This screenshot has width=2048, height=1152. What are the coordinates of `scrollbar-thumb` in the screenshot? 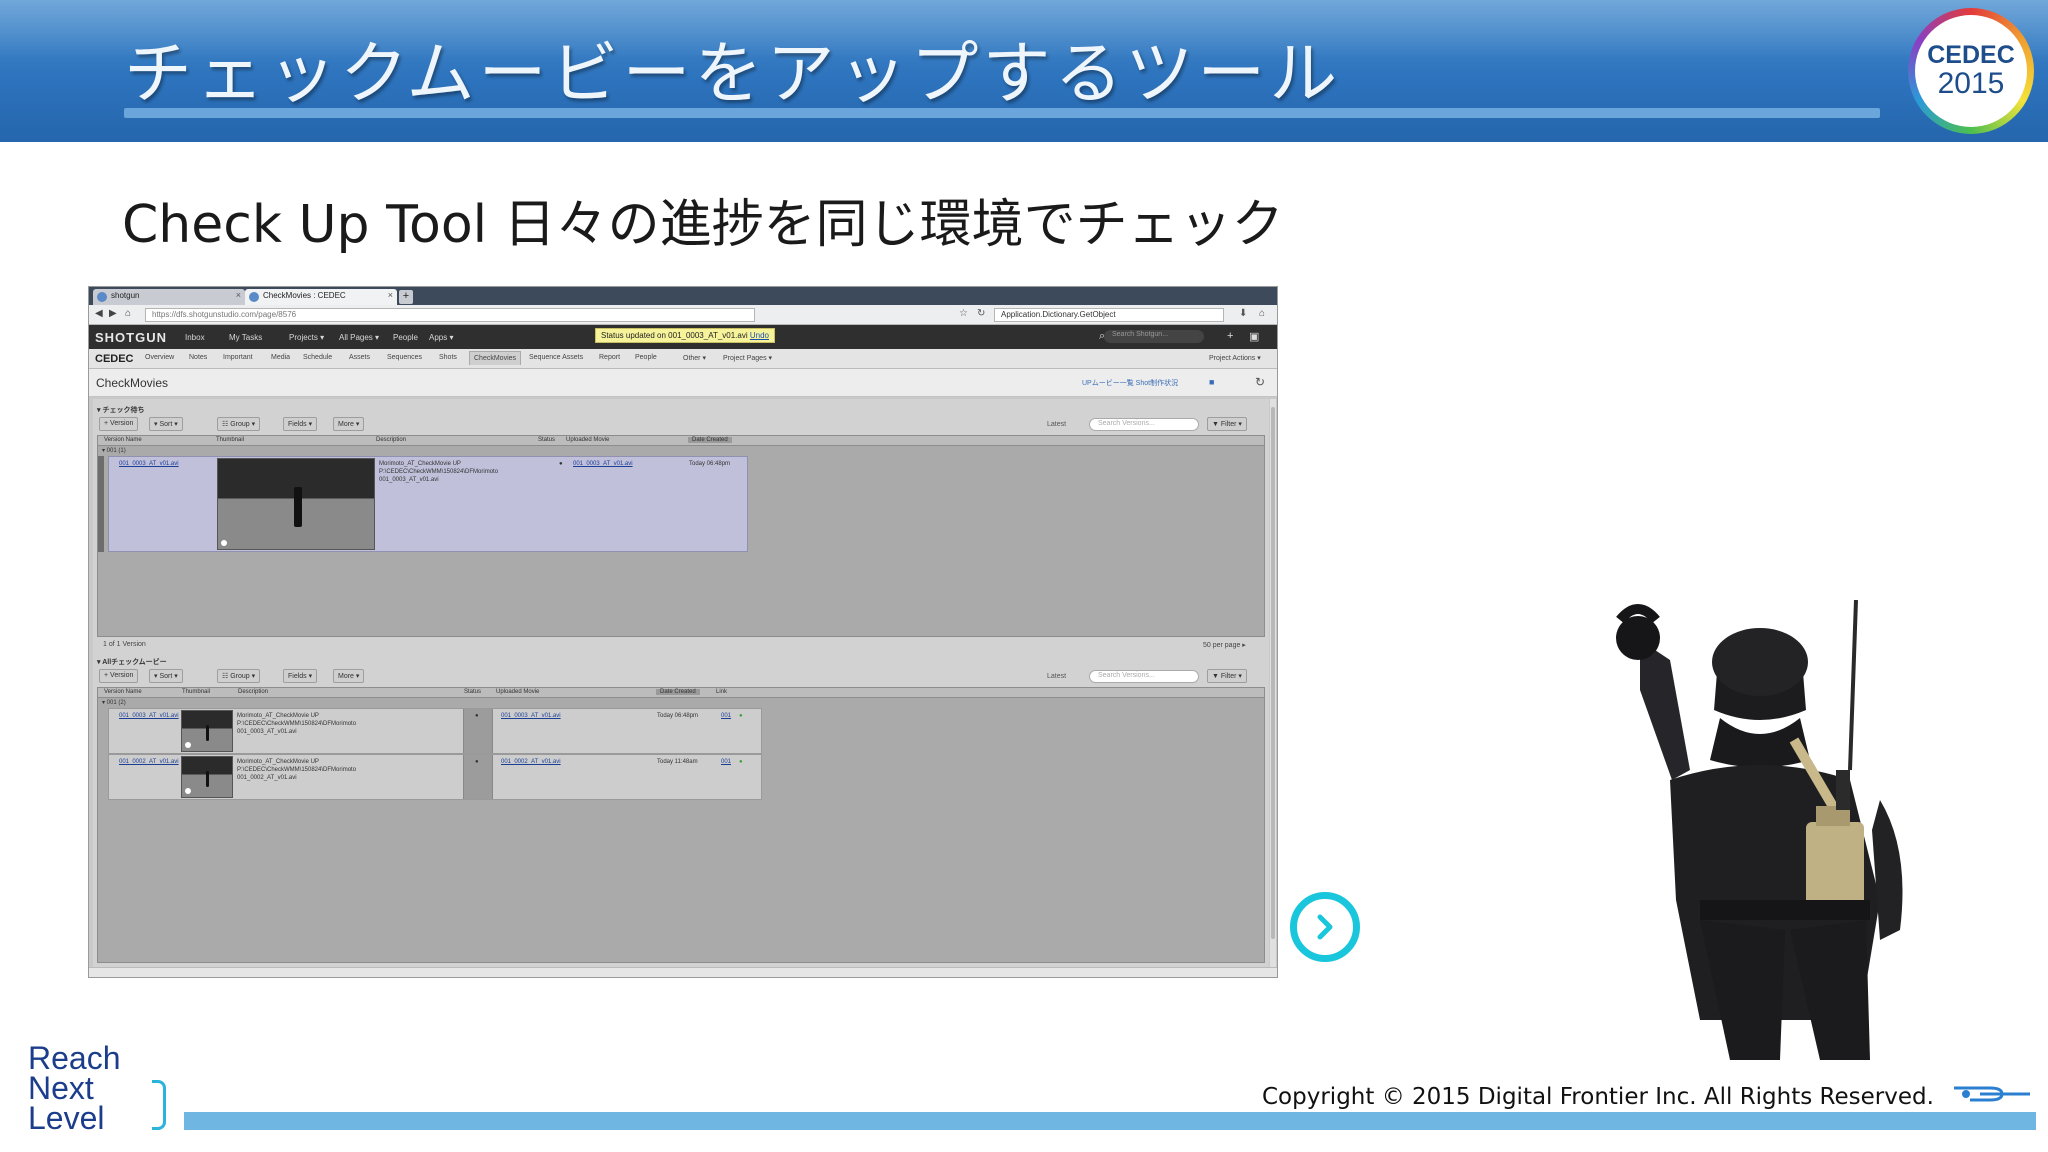 It's located at (1273, 673).